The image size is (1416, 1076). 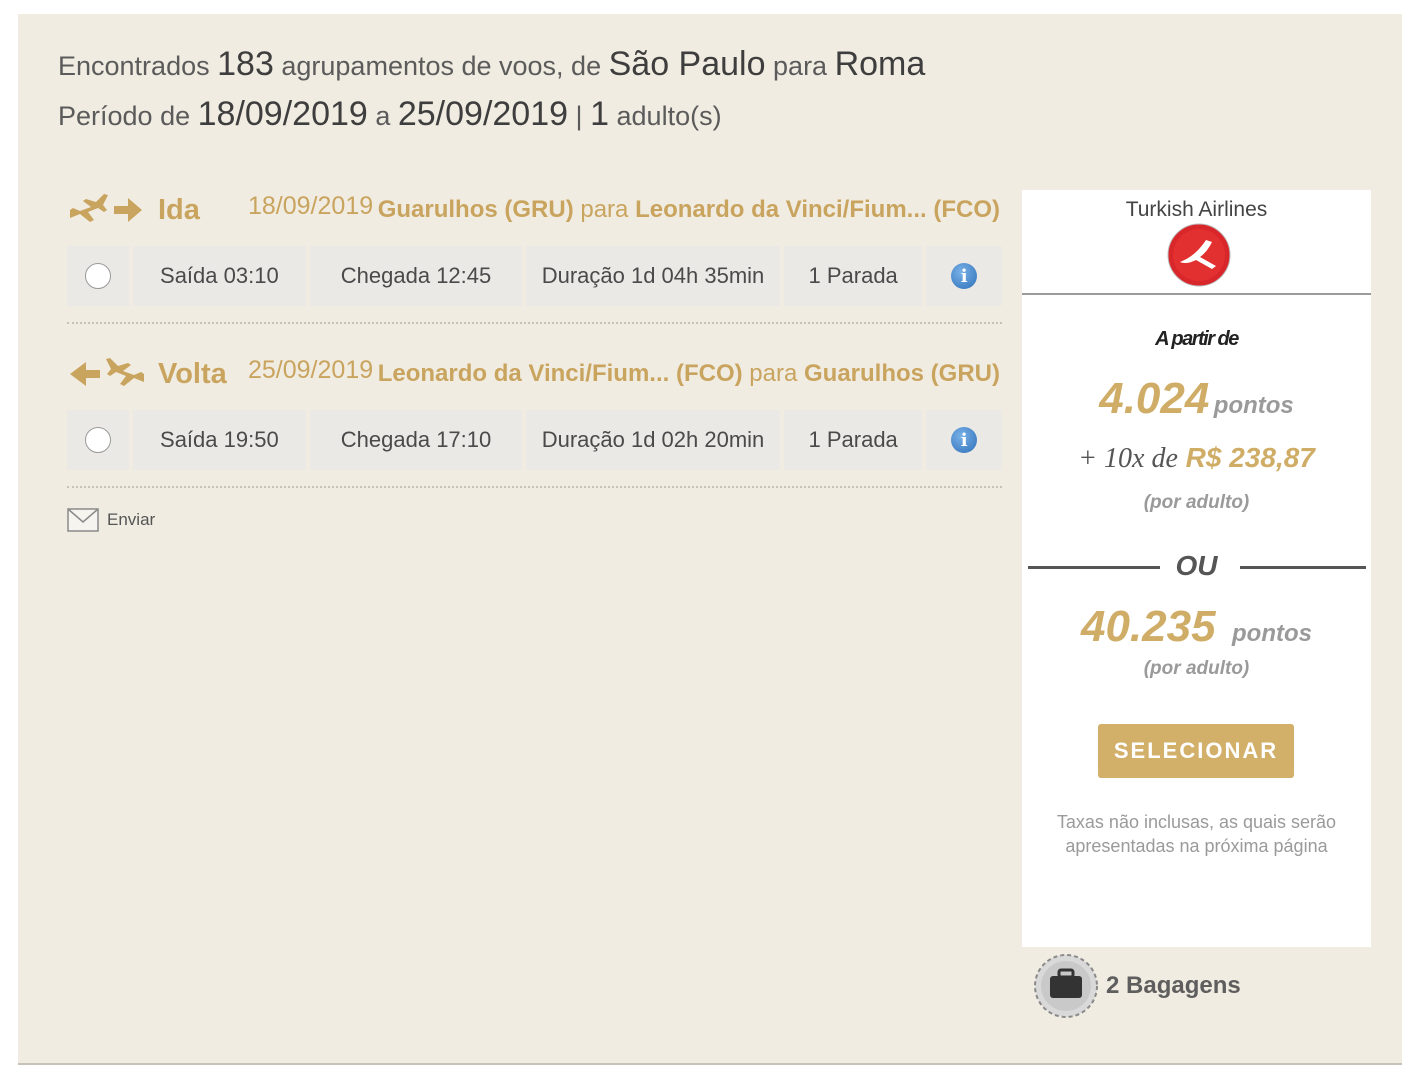 I want to click on points-value: 4.024, so click(x=1154, y=398).